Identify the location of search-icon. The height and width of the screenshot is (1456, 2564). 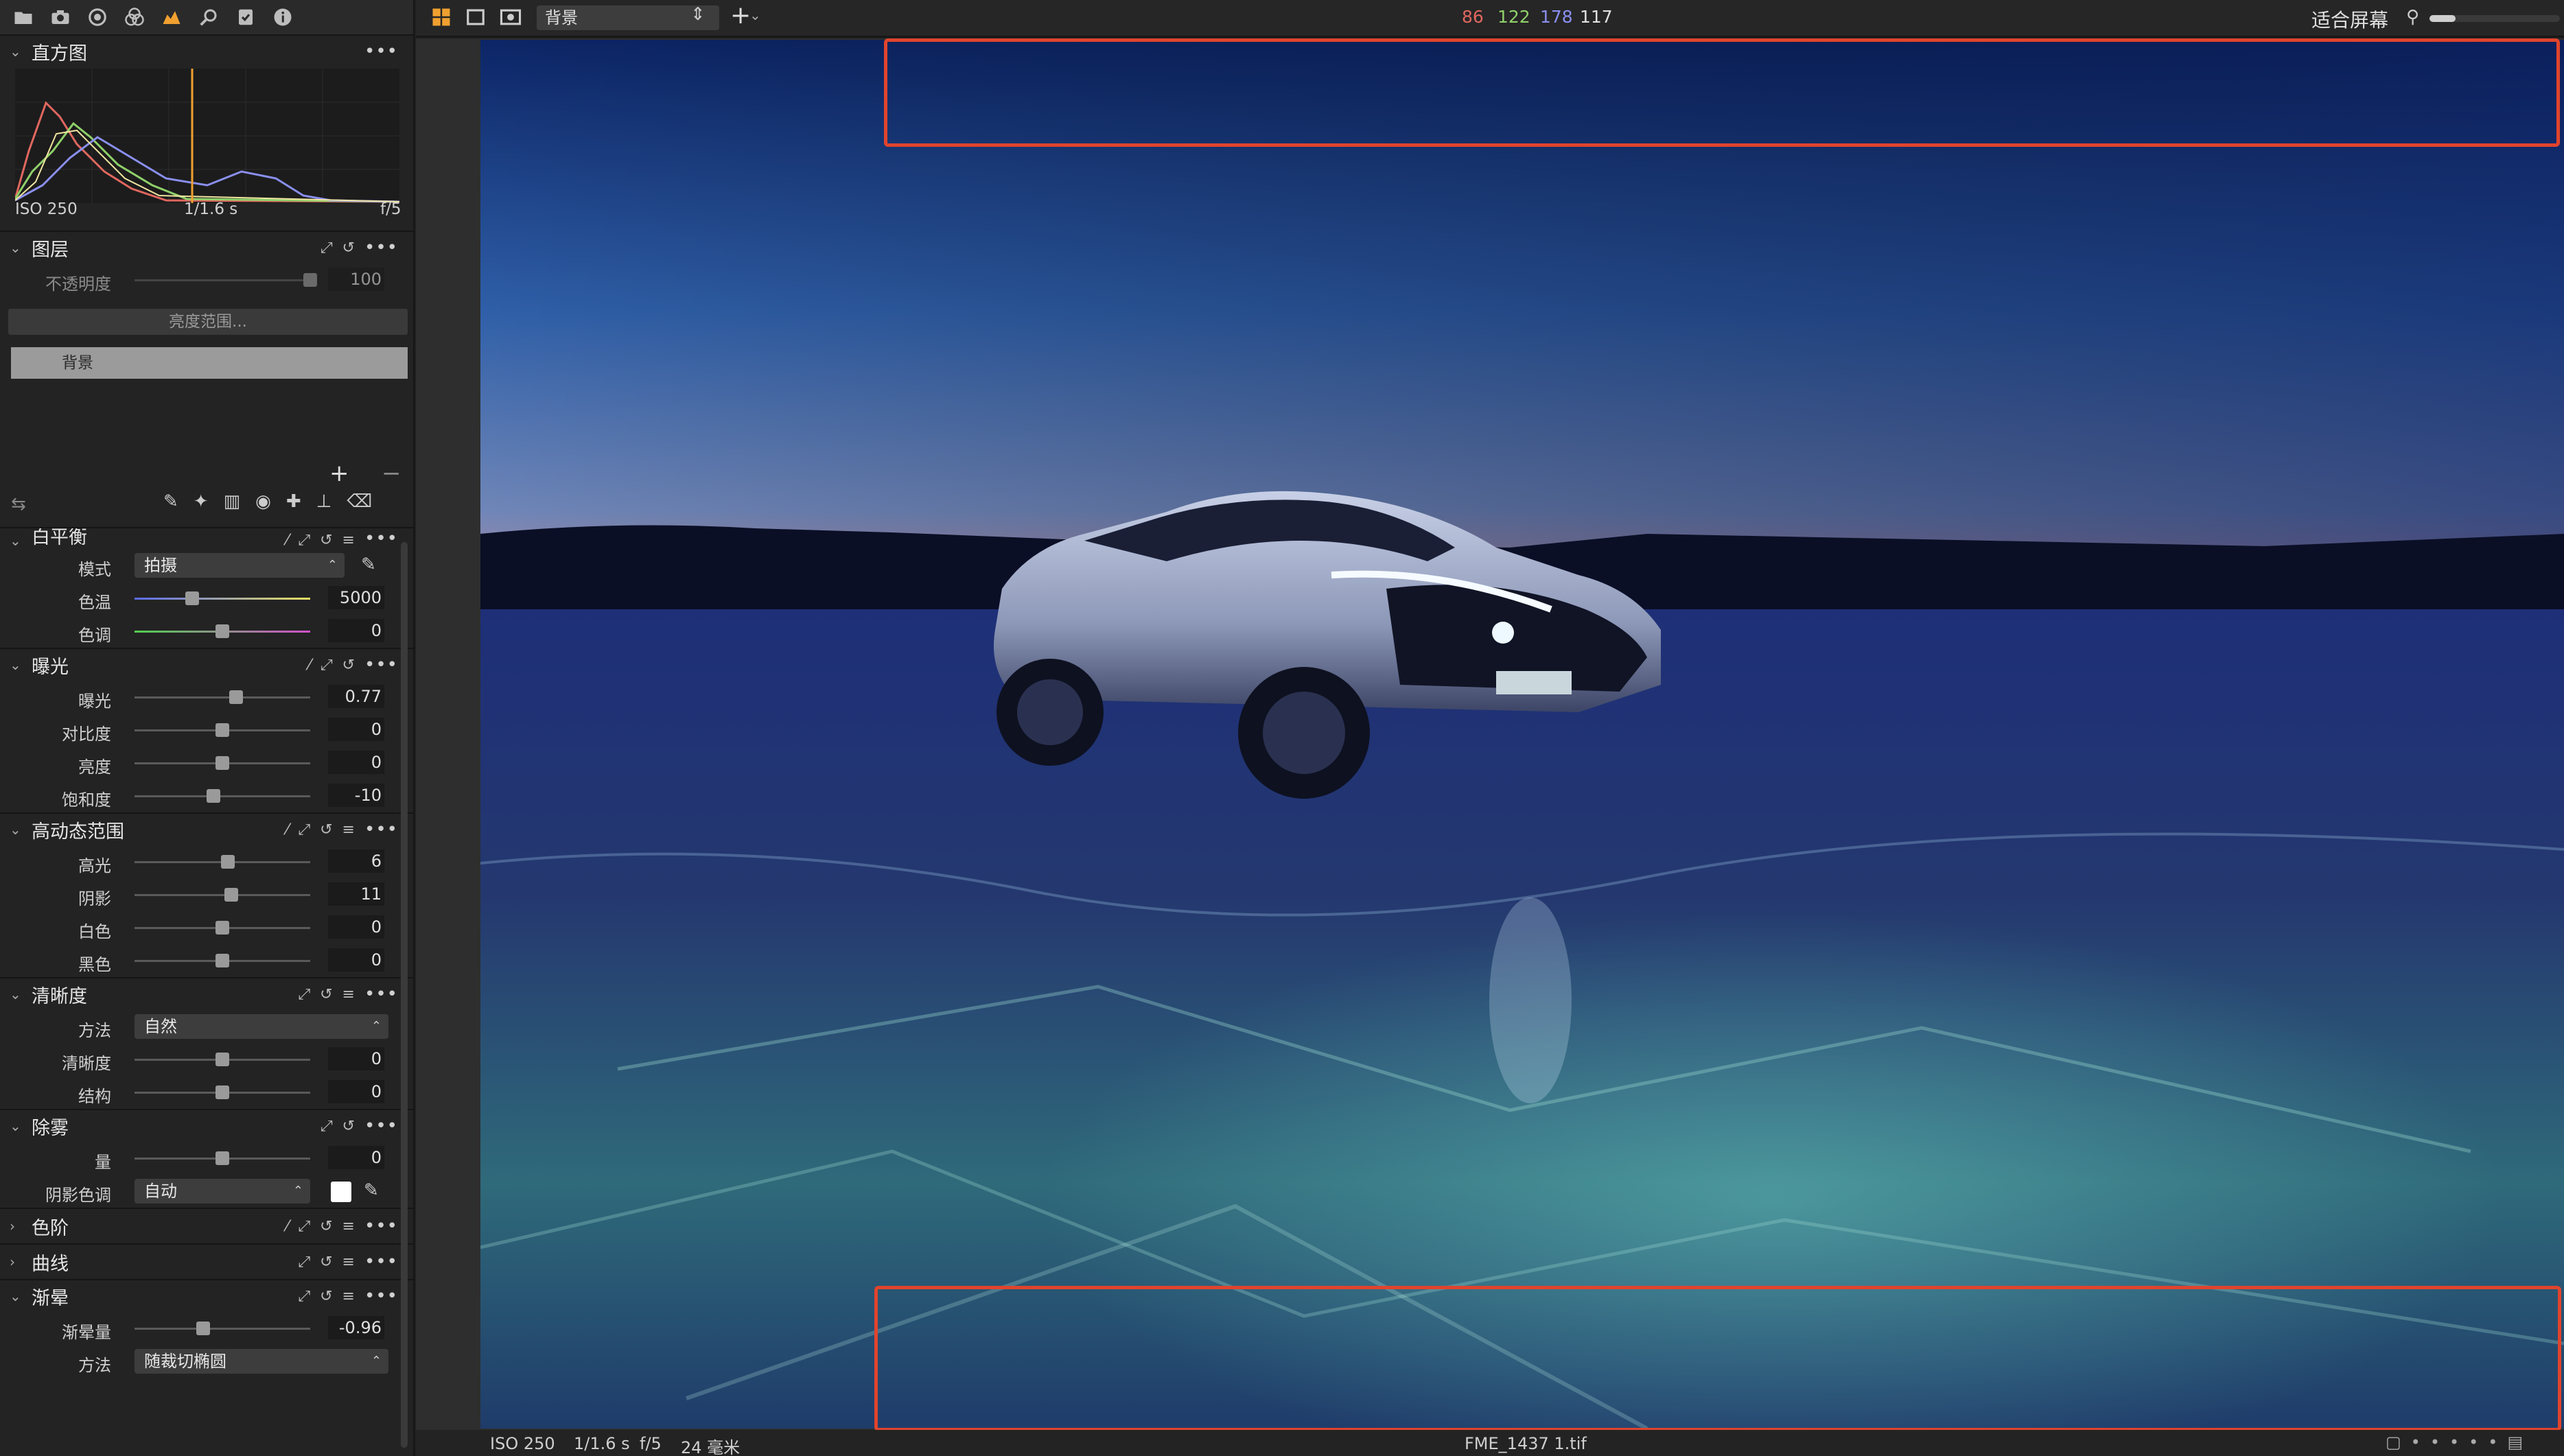
(208, 17).